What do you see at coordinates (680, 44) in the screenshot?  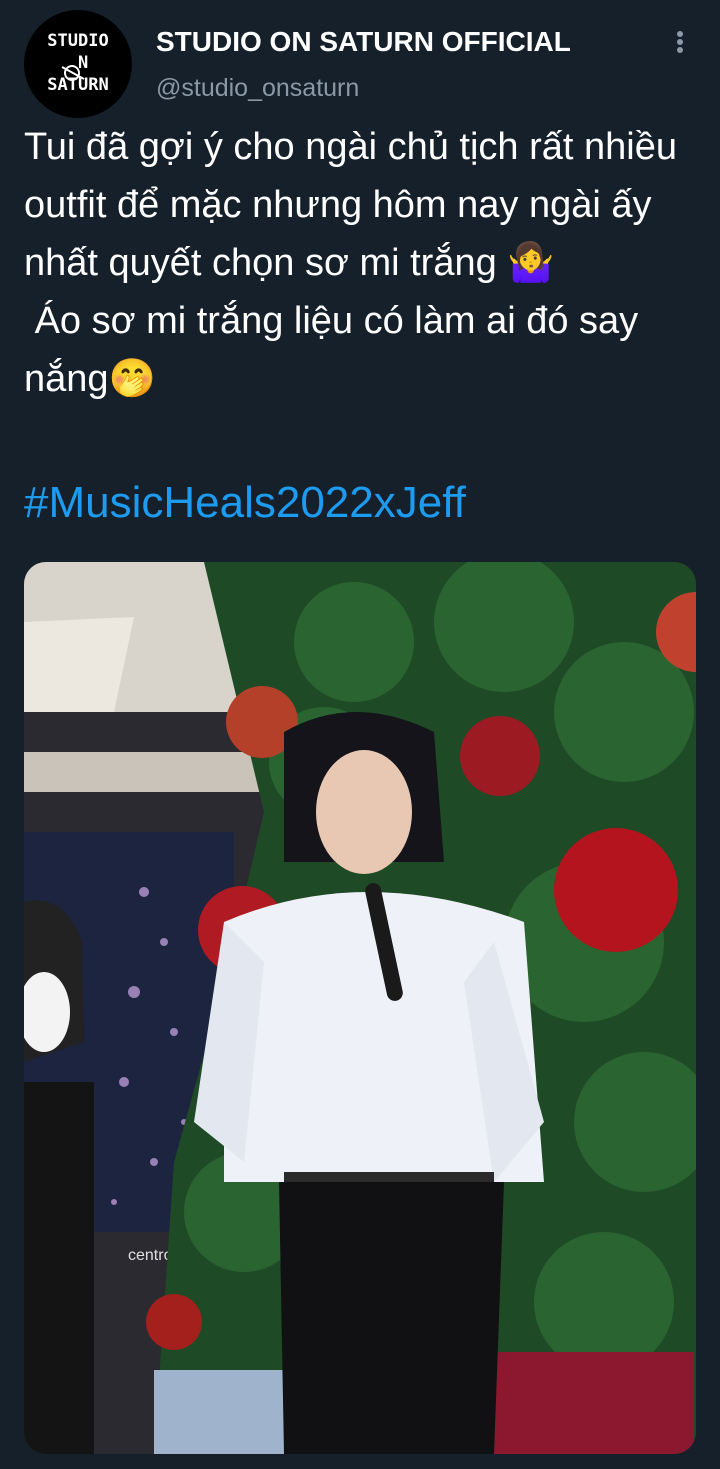 I see `more-vertical-icon` at bounding box center [680, 44].